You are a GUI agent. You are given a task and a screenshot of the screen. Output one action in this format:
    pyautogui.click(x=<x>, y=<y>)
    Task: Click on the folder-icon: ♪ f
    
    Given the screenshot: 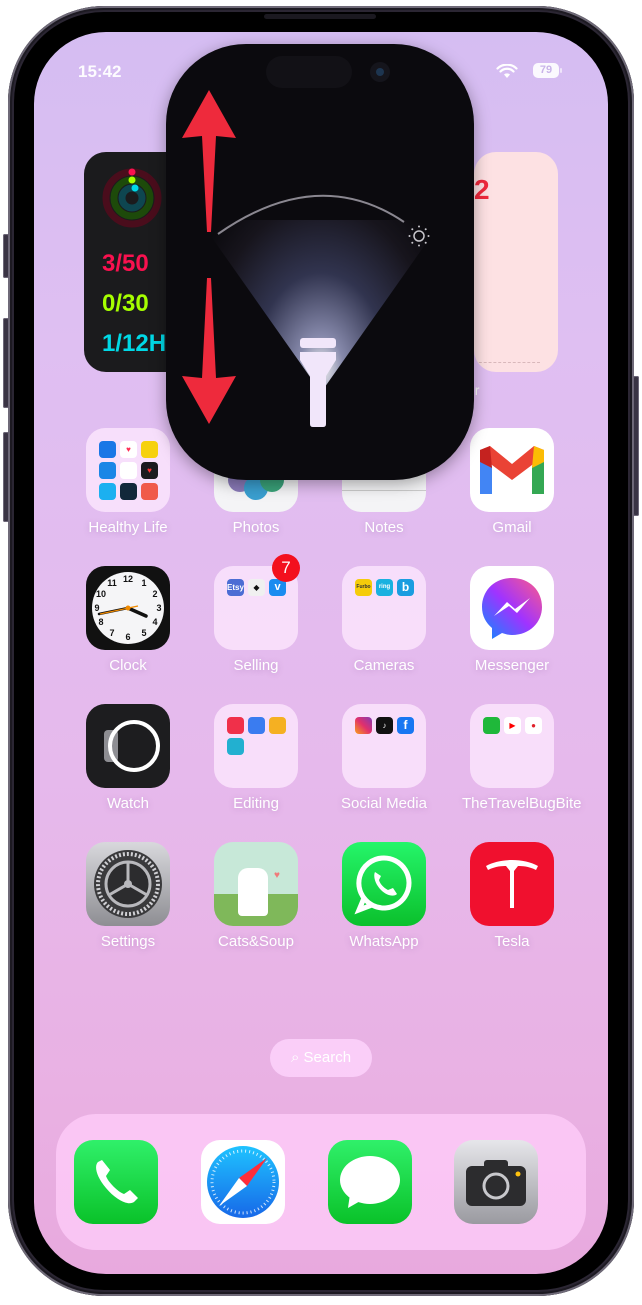 What is the action you would take?
    pyautogui.click(x=384, y=746)
    